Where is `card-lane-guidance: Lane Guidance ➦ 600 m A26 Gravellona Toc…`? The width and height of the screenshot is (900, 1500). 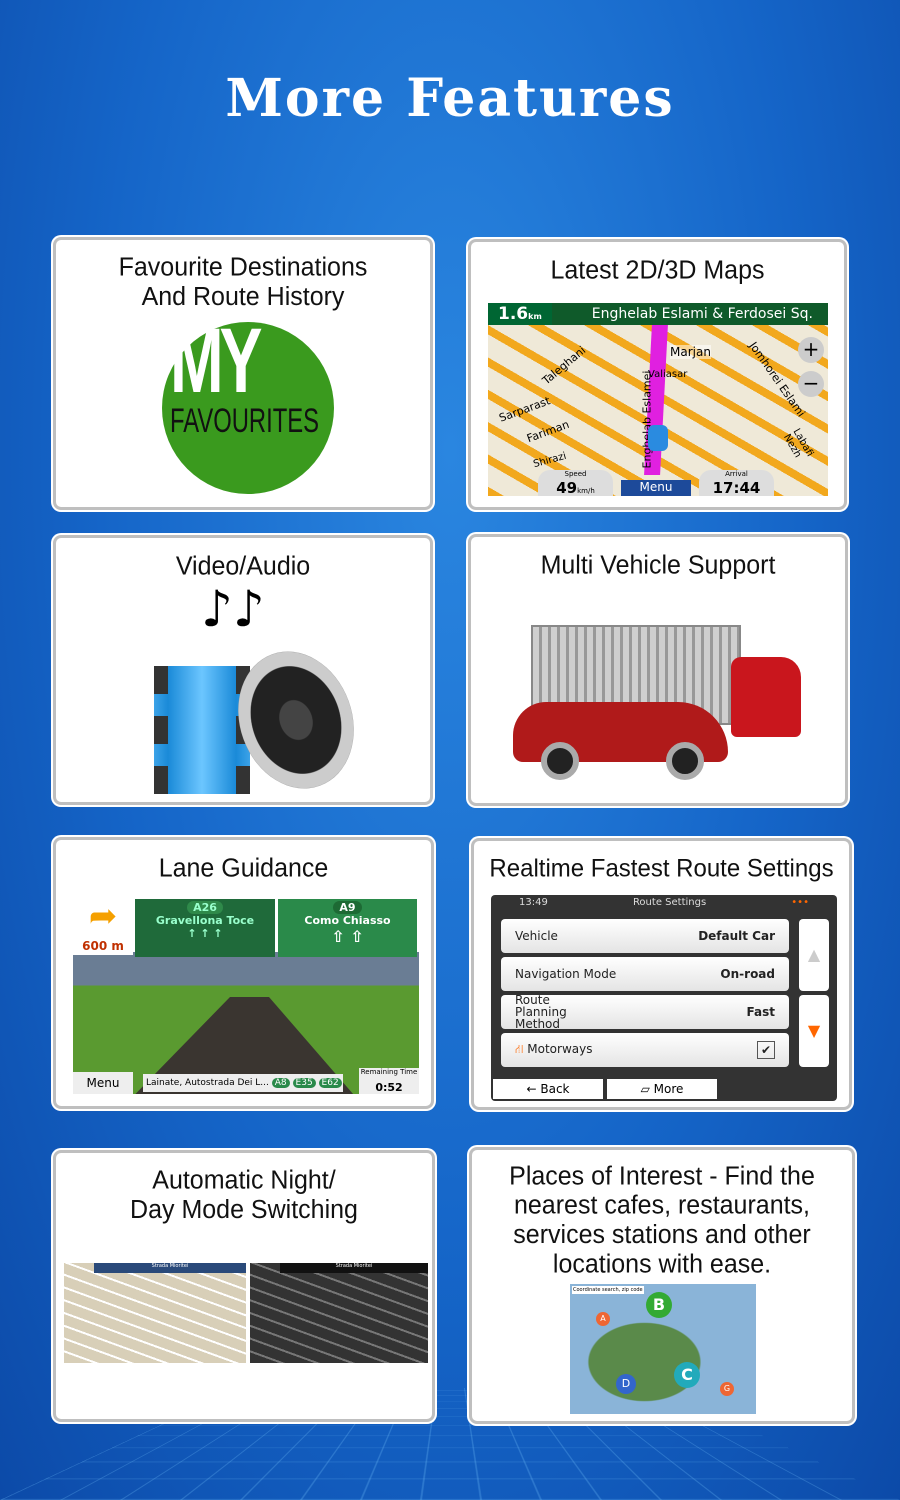 card-lane-guidance: Lane Guidance ➦ 600 m A26 Gravellona Toc… is located at coordinates (243, 973).